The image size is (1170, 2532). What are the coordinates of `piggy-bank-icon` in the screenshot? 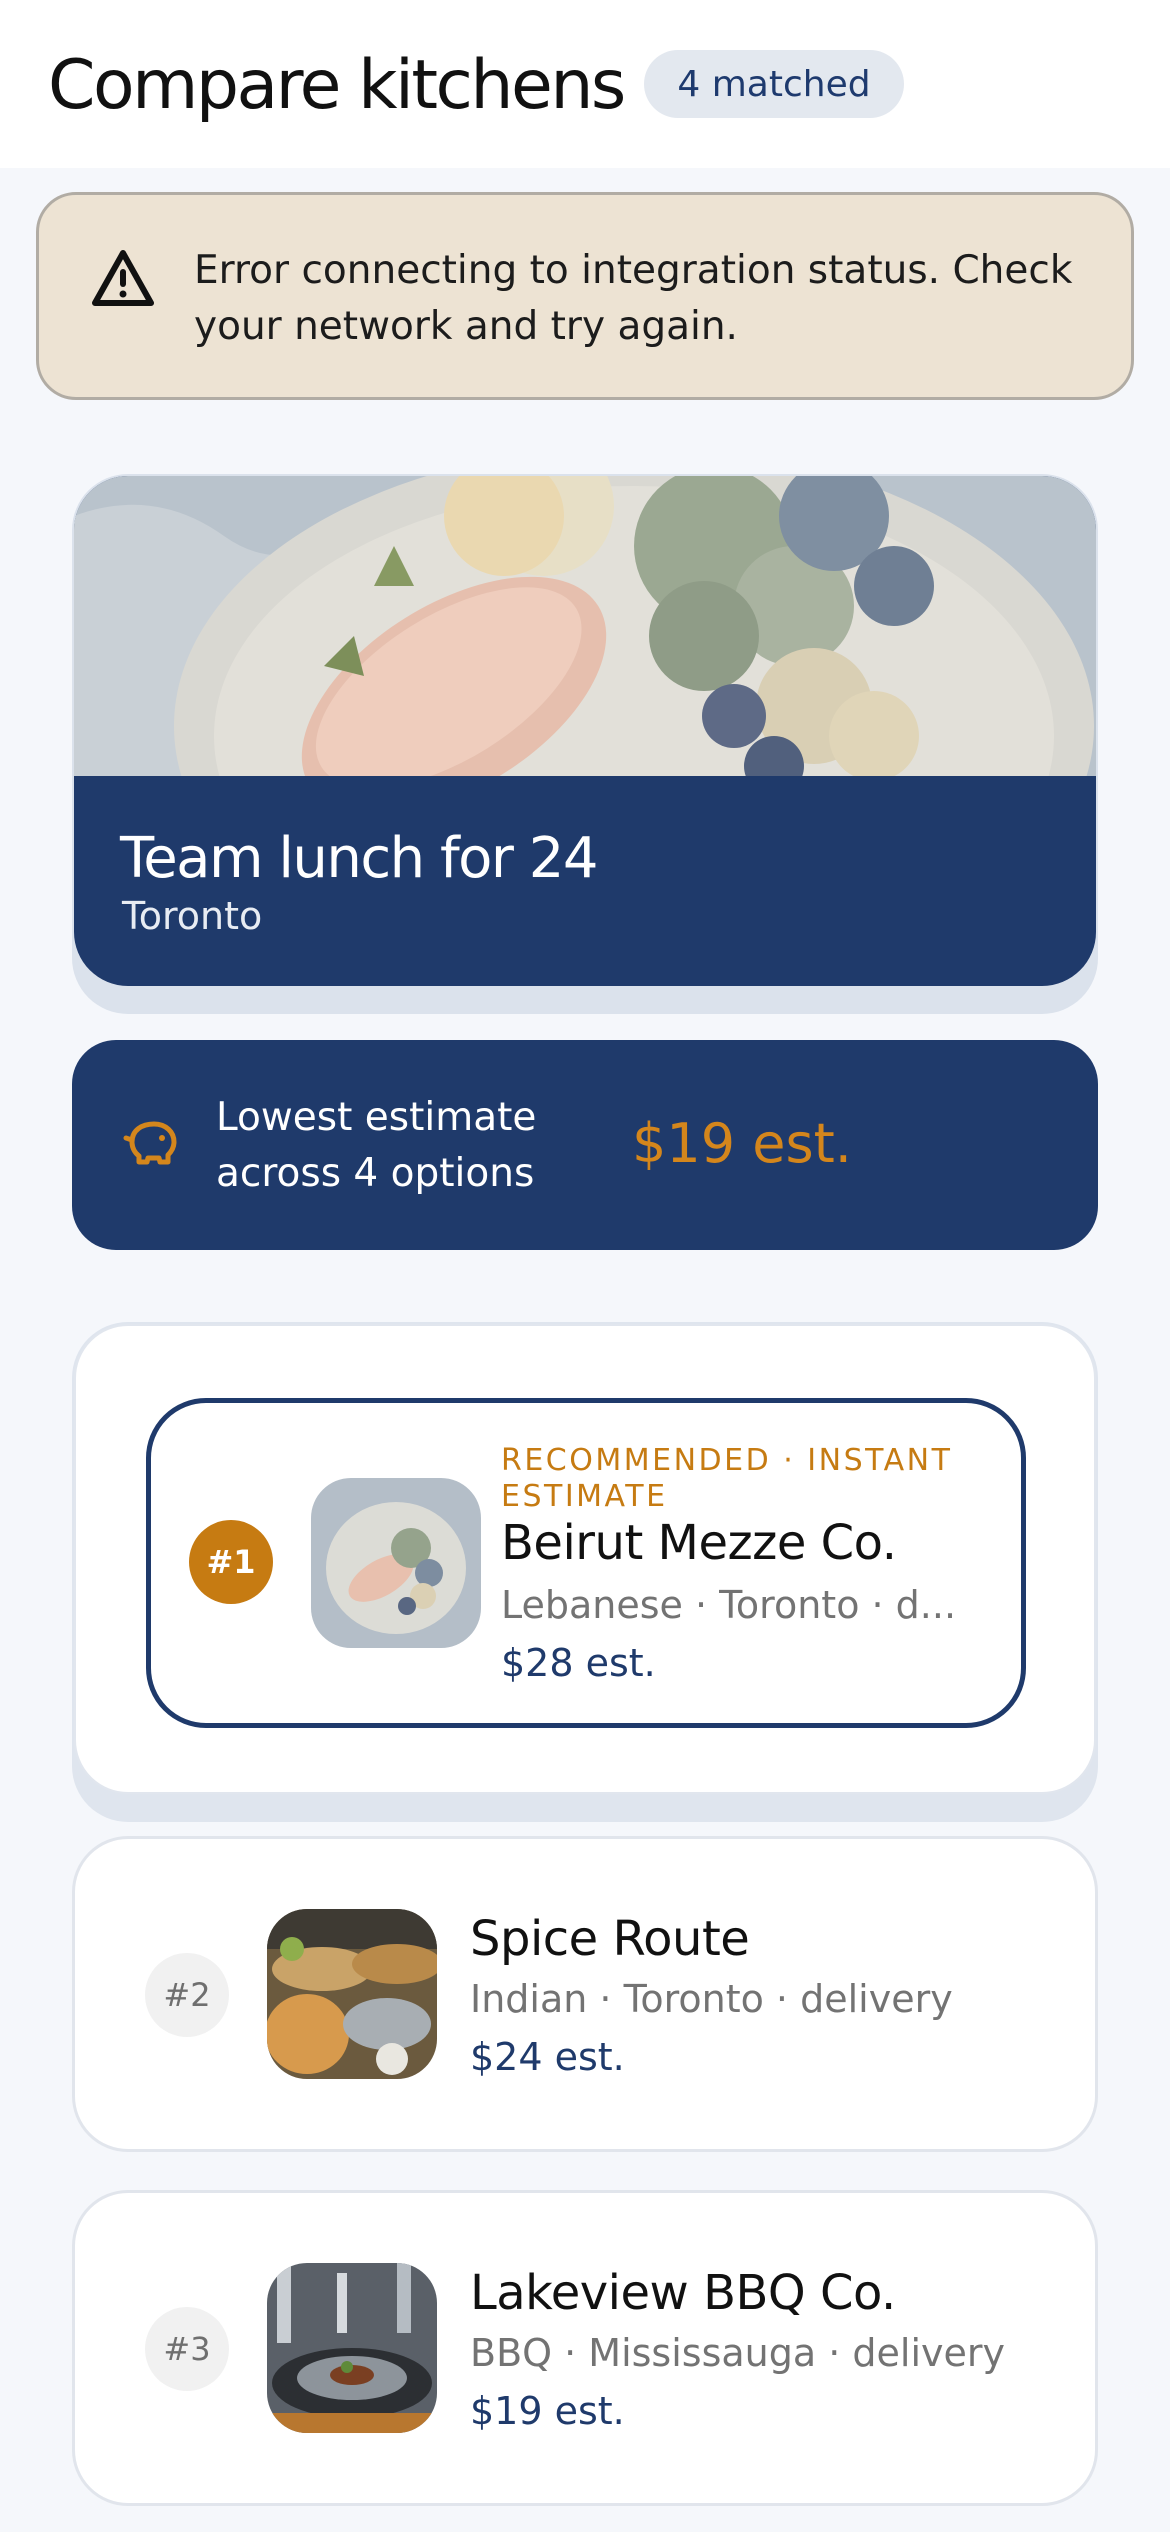 It's located at (150, 1143).